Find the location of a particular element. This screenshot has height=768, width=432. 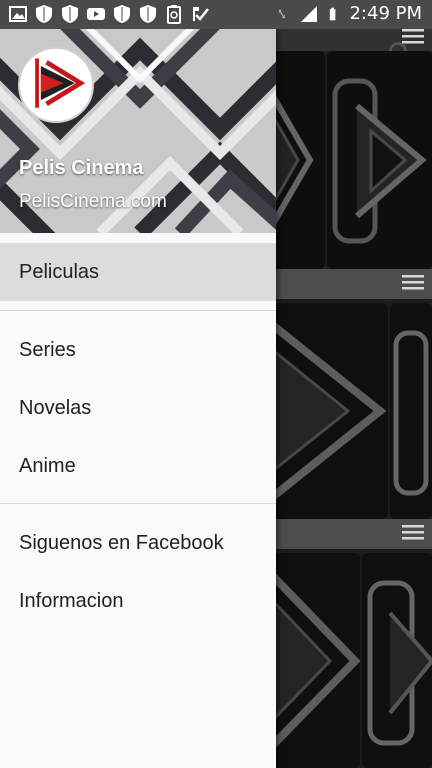

nav-item-peliculas: Peliculas is located at coordinates (138, 272).